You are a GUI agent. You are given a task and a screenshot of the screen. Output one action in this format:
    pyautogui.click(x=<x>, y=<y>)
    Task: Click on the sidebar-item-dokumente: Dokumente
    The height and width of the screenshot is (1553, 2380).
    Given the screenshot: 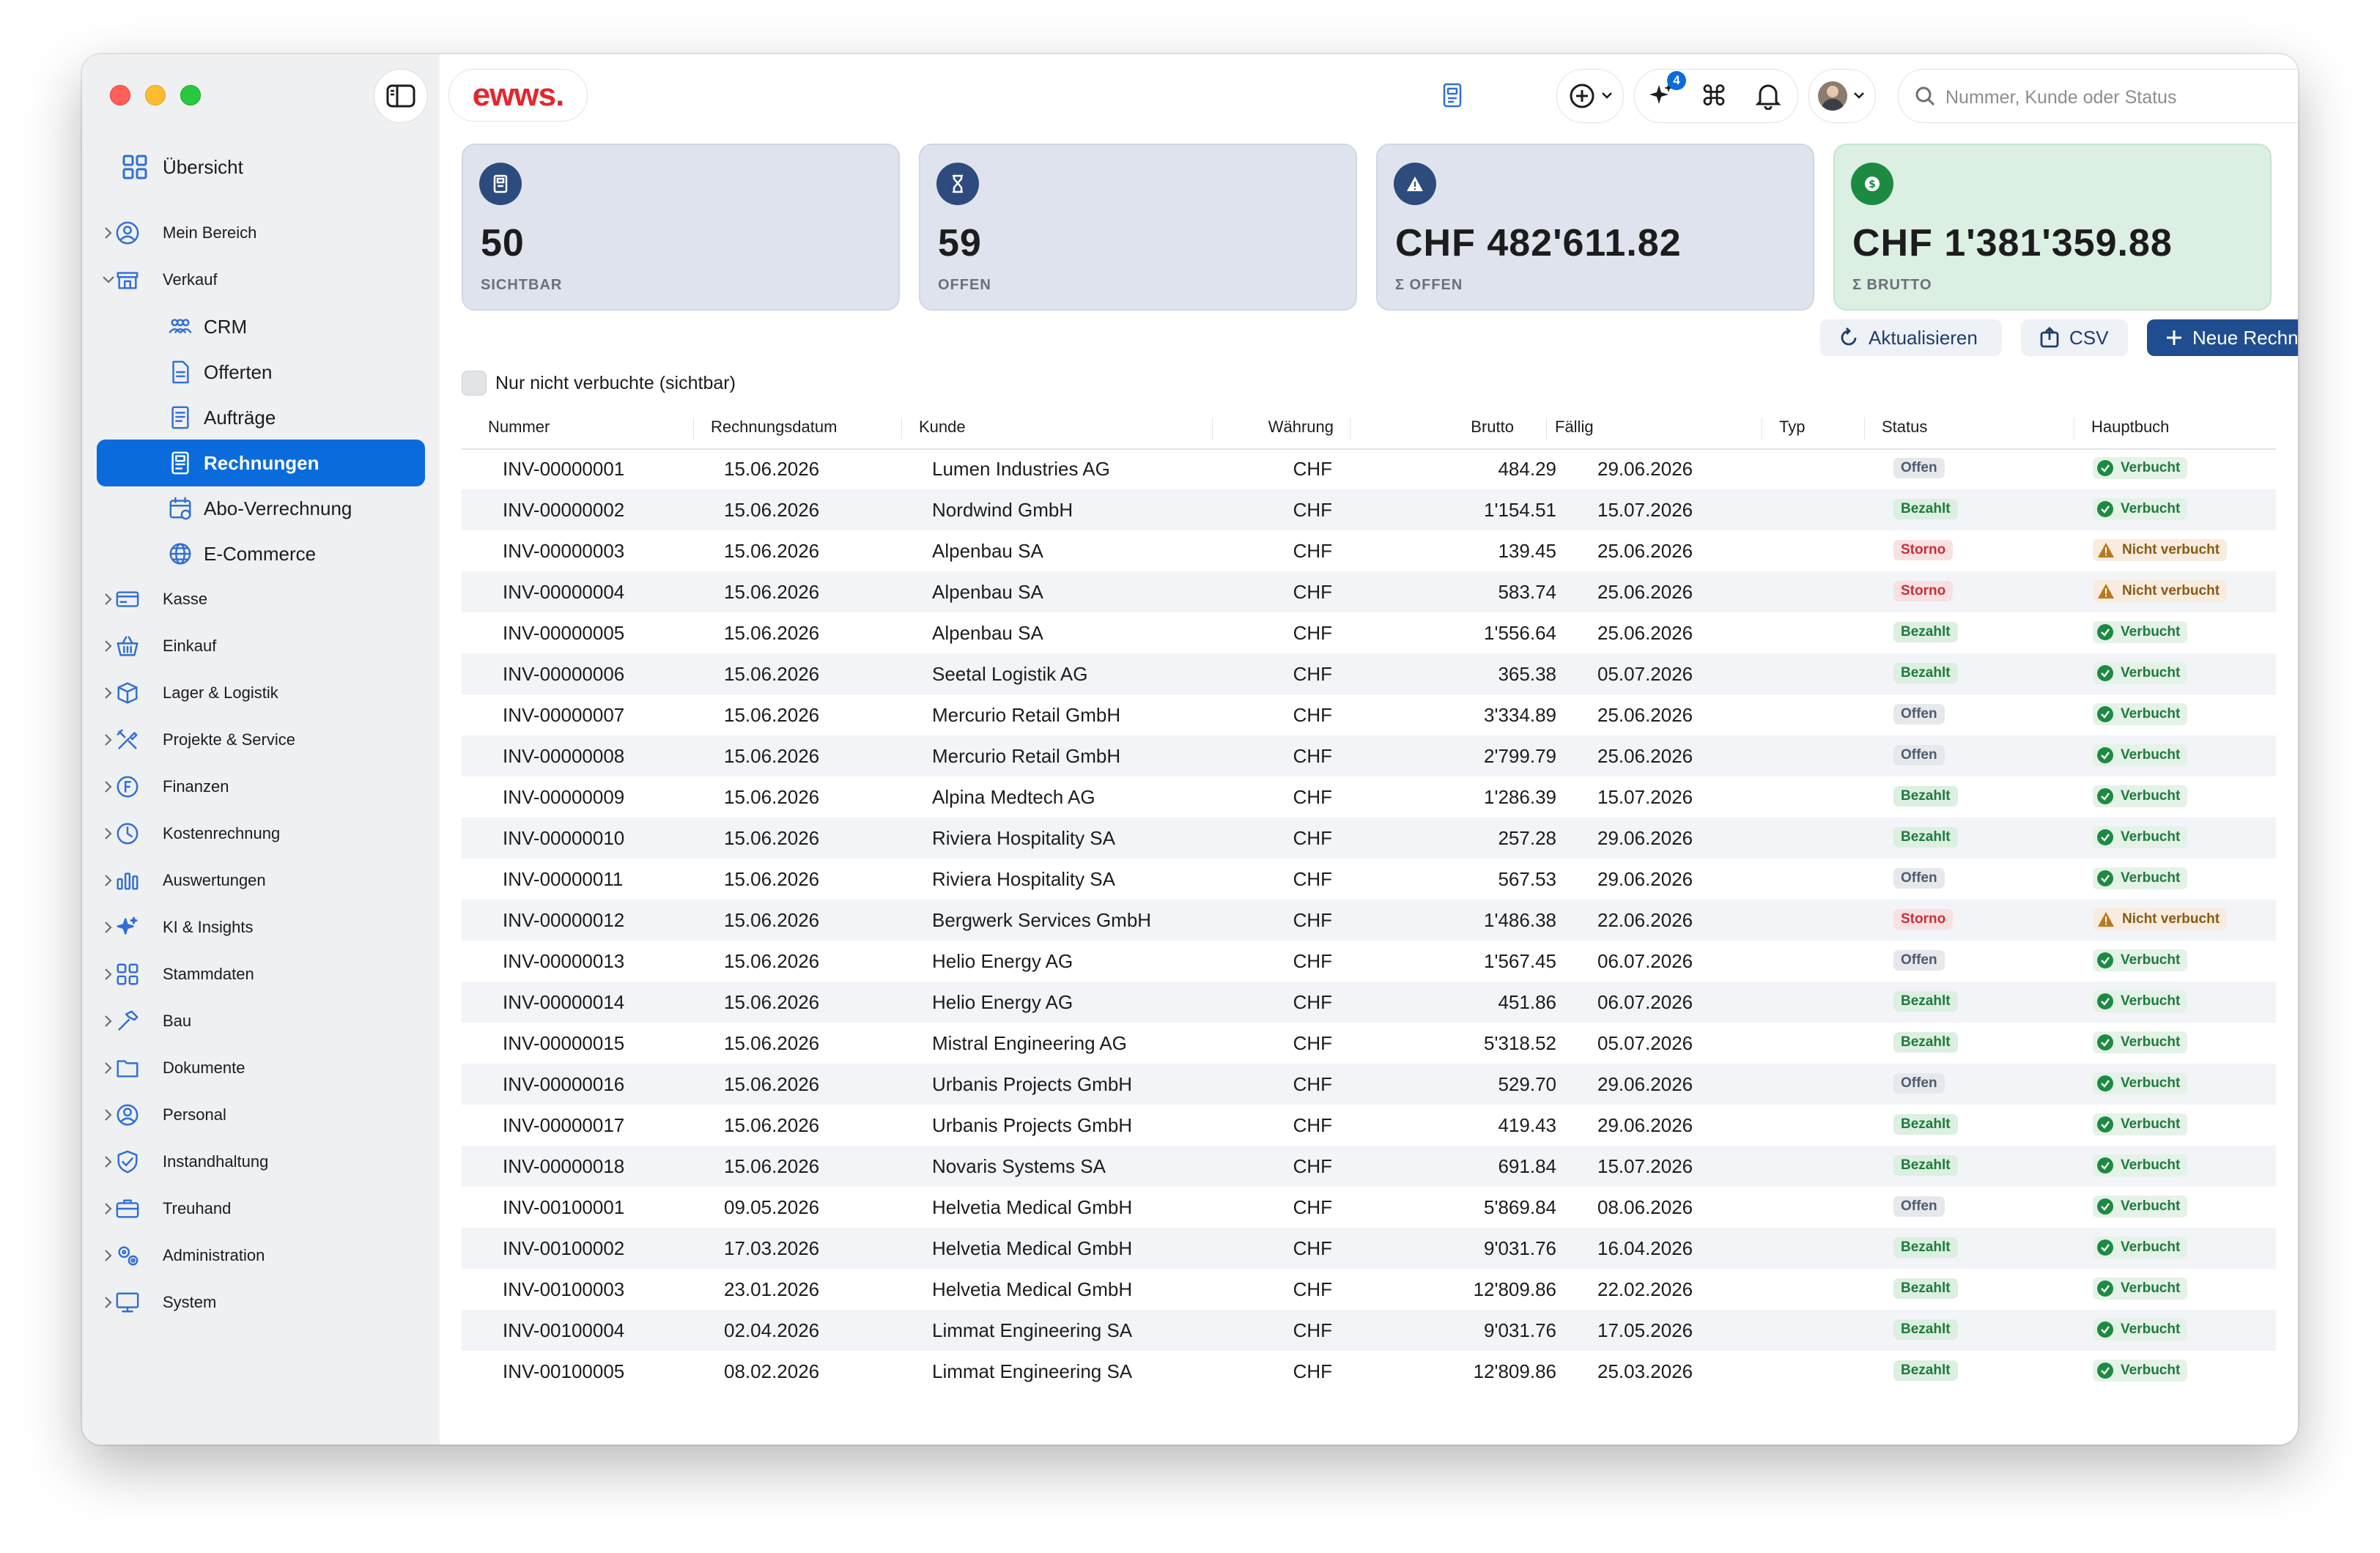 What is the action you would take?
    pyautogui.click(x=261, y=1068)
    